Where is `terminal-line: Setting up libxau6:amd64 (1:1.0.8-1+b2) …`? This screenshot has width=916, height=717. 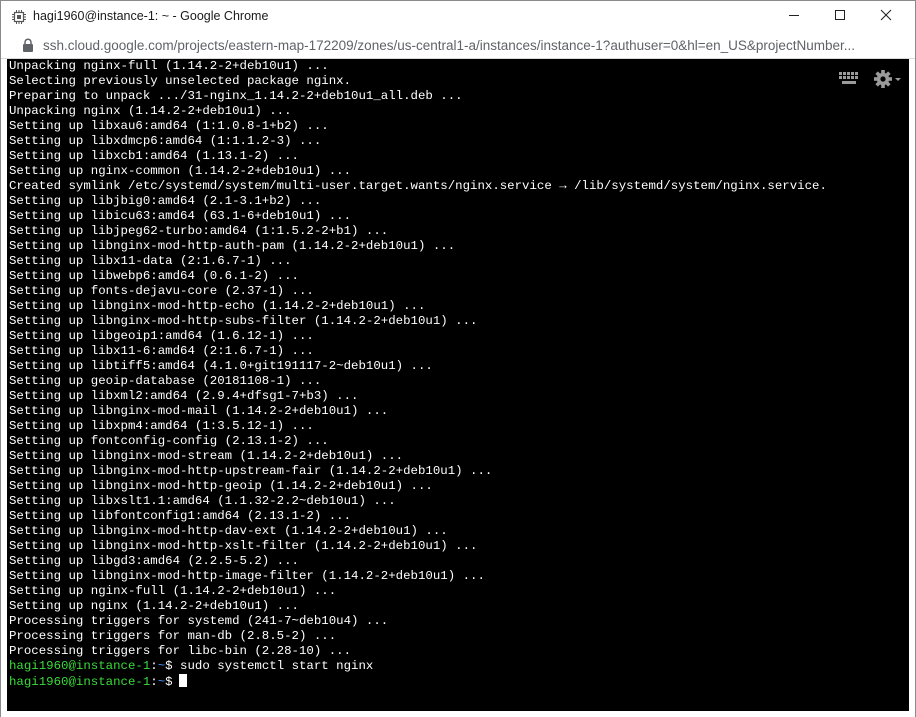
terminal-line: Setting up libxau6:amd64 (1:1.0.8-1+b2) … is located at coordinates (169, 126).